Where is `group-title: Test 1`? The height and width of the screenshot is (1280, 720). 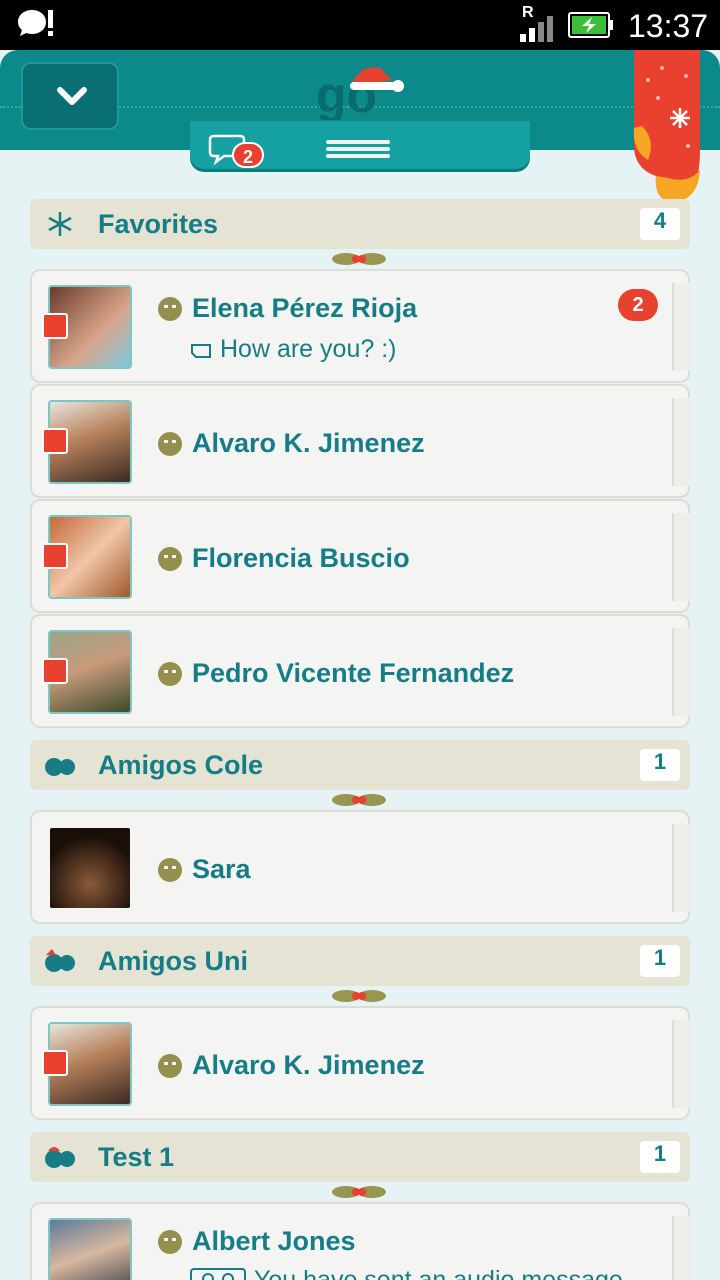 group-title: Test 1 is located at coordinates (136, 1157).